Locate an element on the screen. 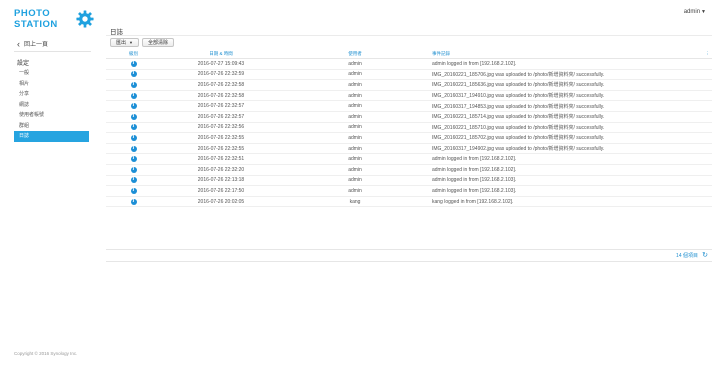 This screenshot has height=367, width=728. datetime-cell: 2016-07-26 20:02:05 is located at coordinates (221, 201).